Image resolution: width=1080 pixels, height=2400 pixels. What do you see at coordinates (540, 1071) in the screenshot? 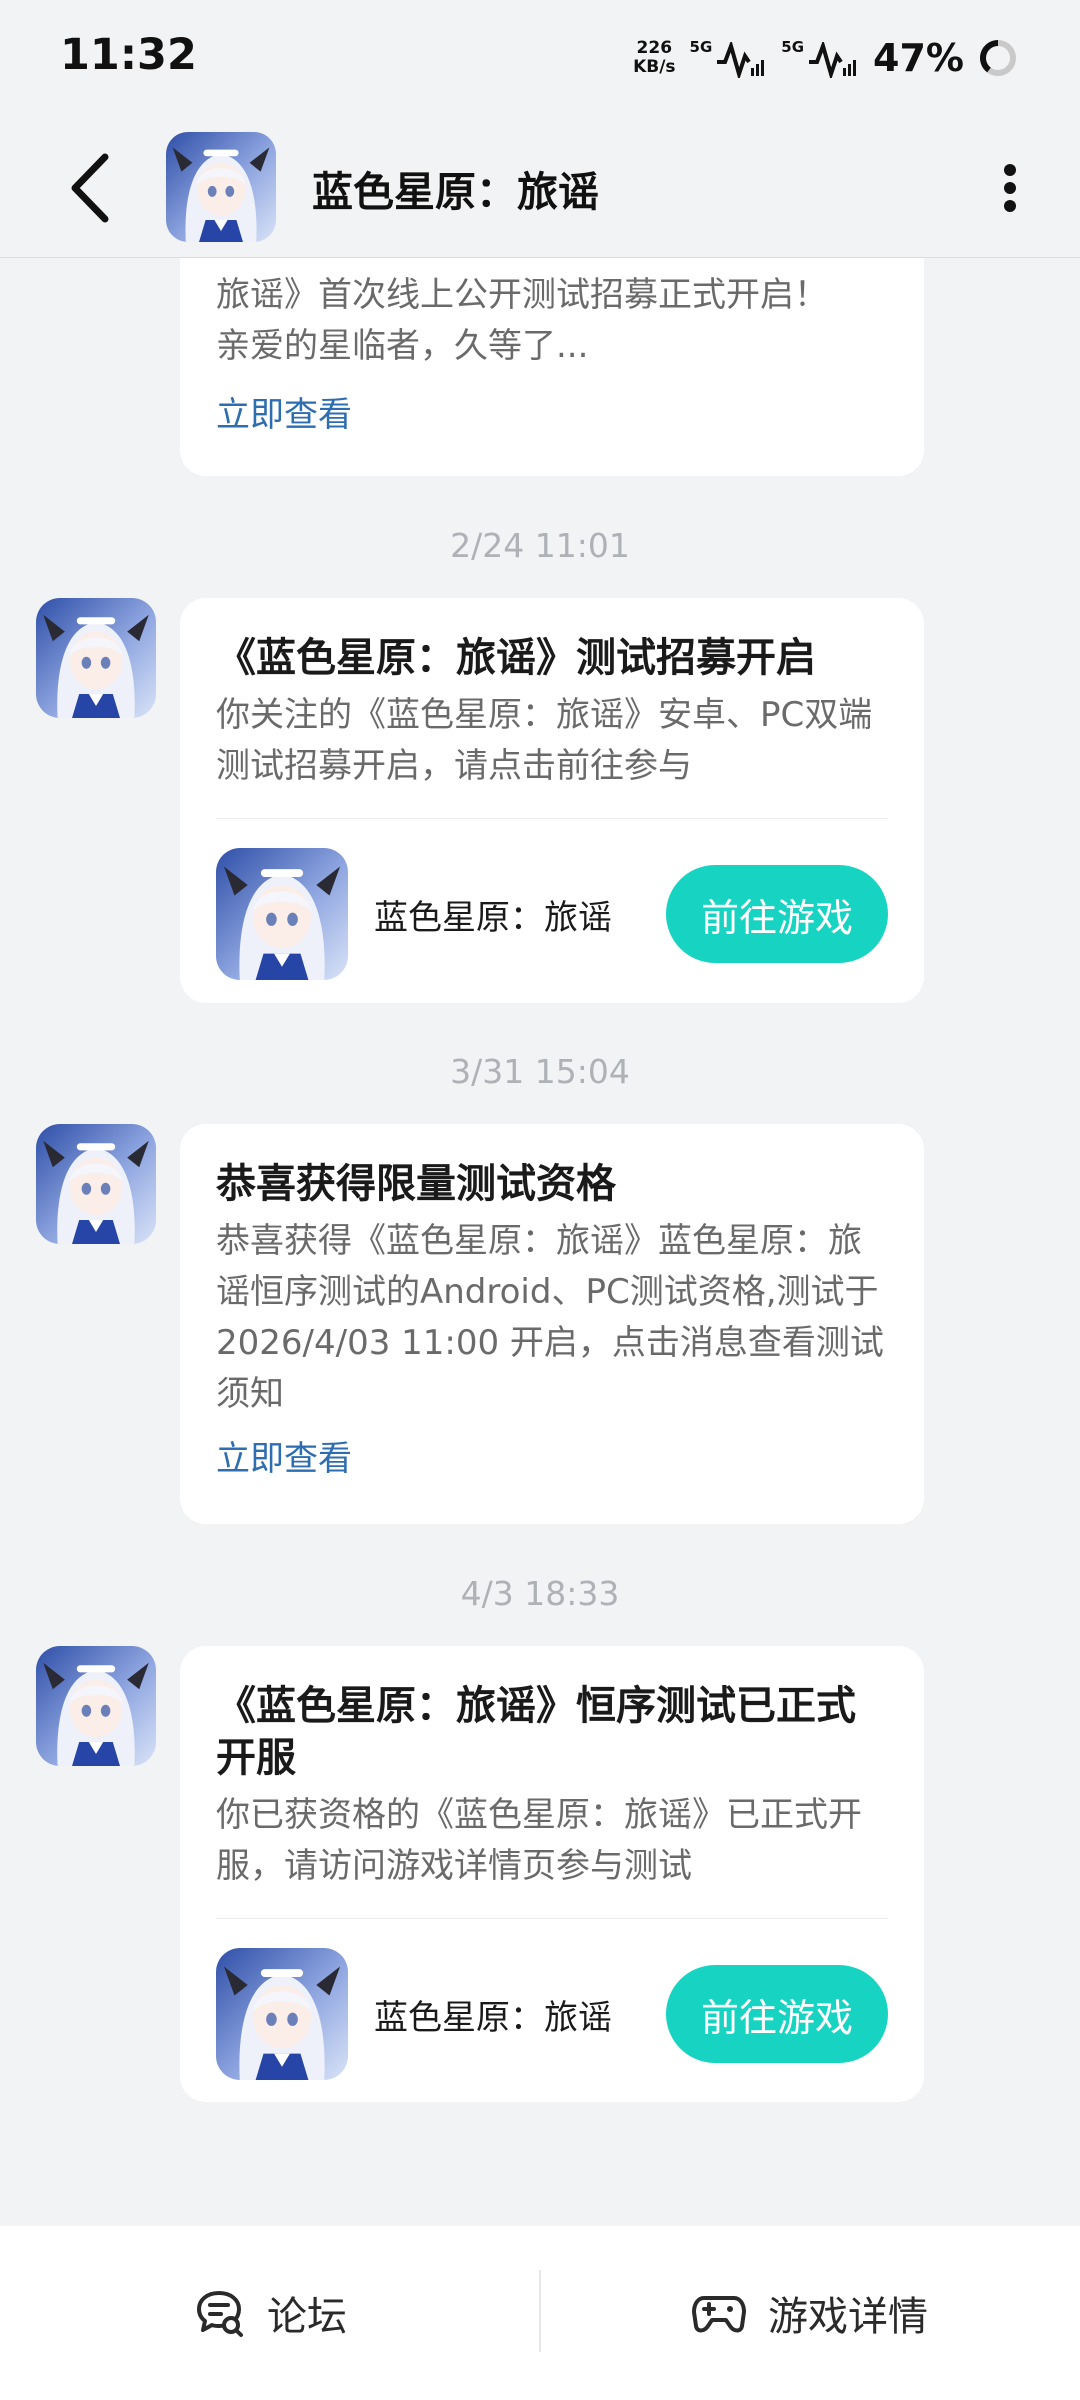
I see `message-timestamp: 3/31 15:04` at bounding box center [540, 1071].